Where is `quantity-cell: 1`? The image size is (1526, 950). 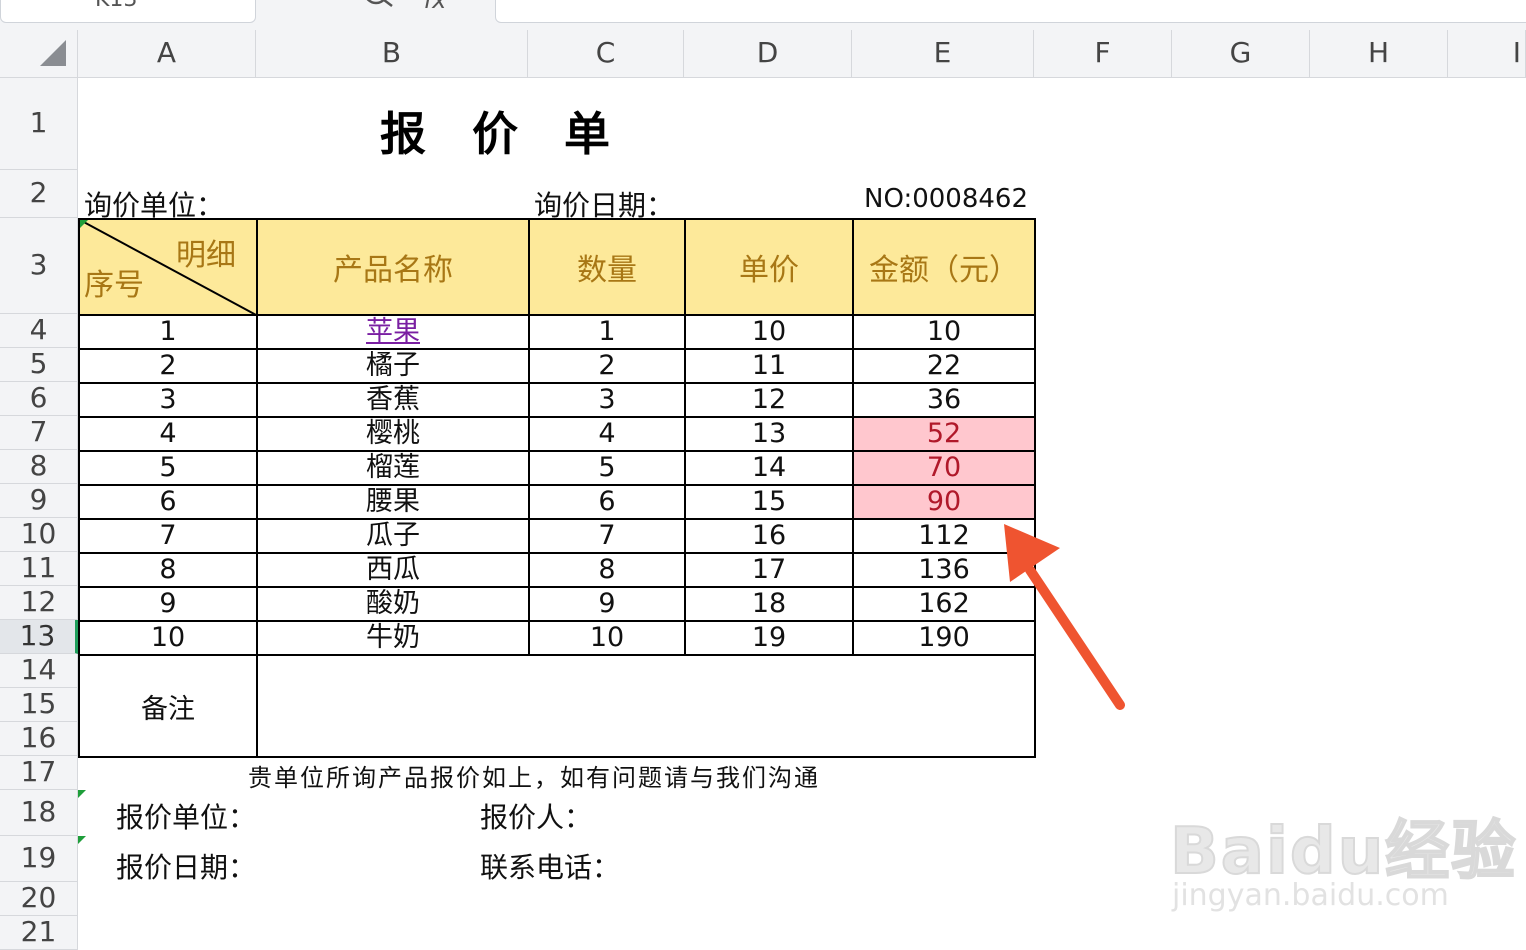
quantity-cell: 1 is located at coordinates (607, 332).